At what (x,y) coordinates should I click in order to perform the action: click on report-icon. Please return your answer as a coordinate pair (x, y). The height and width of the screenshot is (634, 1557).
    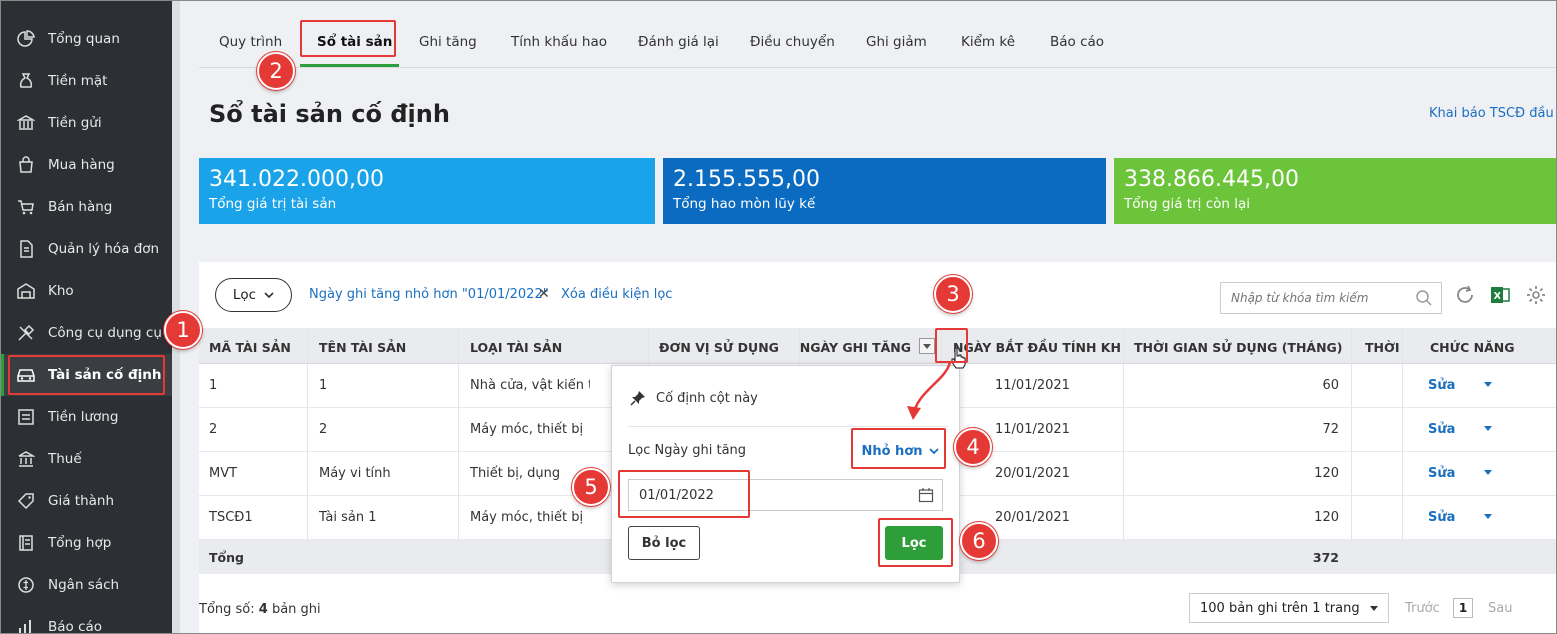
    Looking at the image, I should click on (26, 625).